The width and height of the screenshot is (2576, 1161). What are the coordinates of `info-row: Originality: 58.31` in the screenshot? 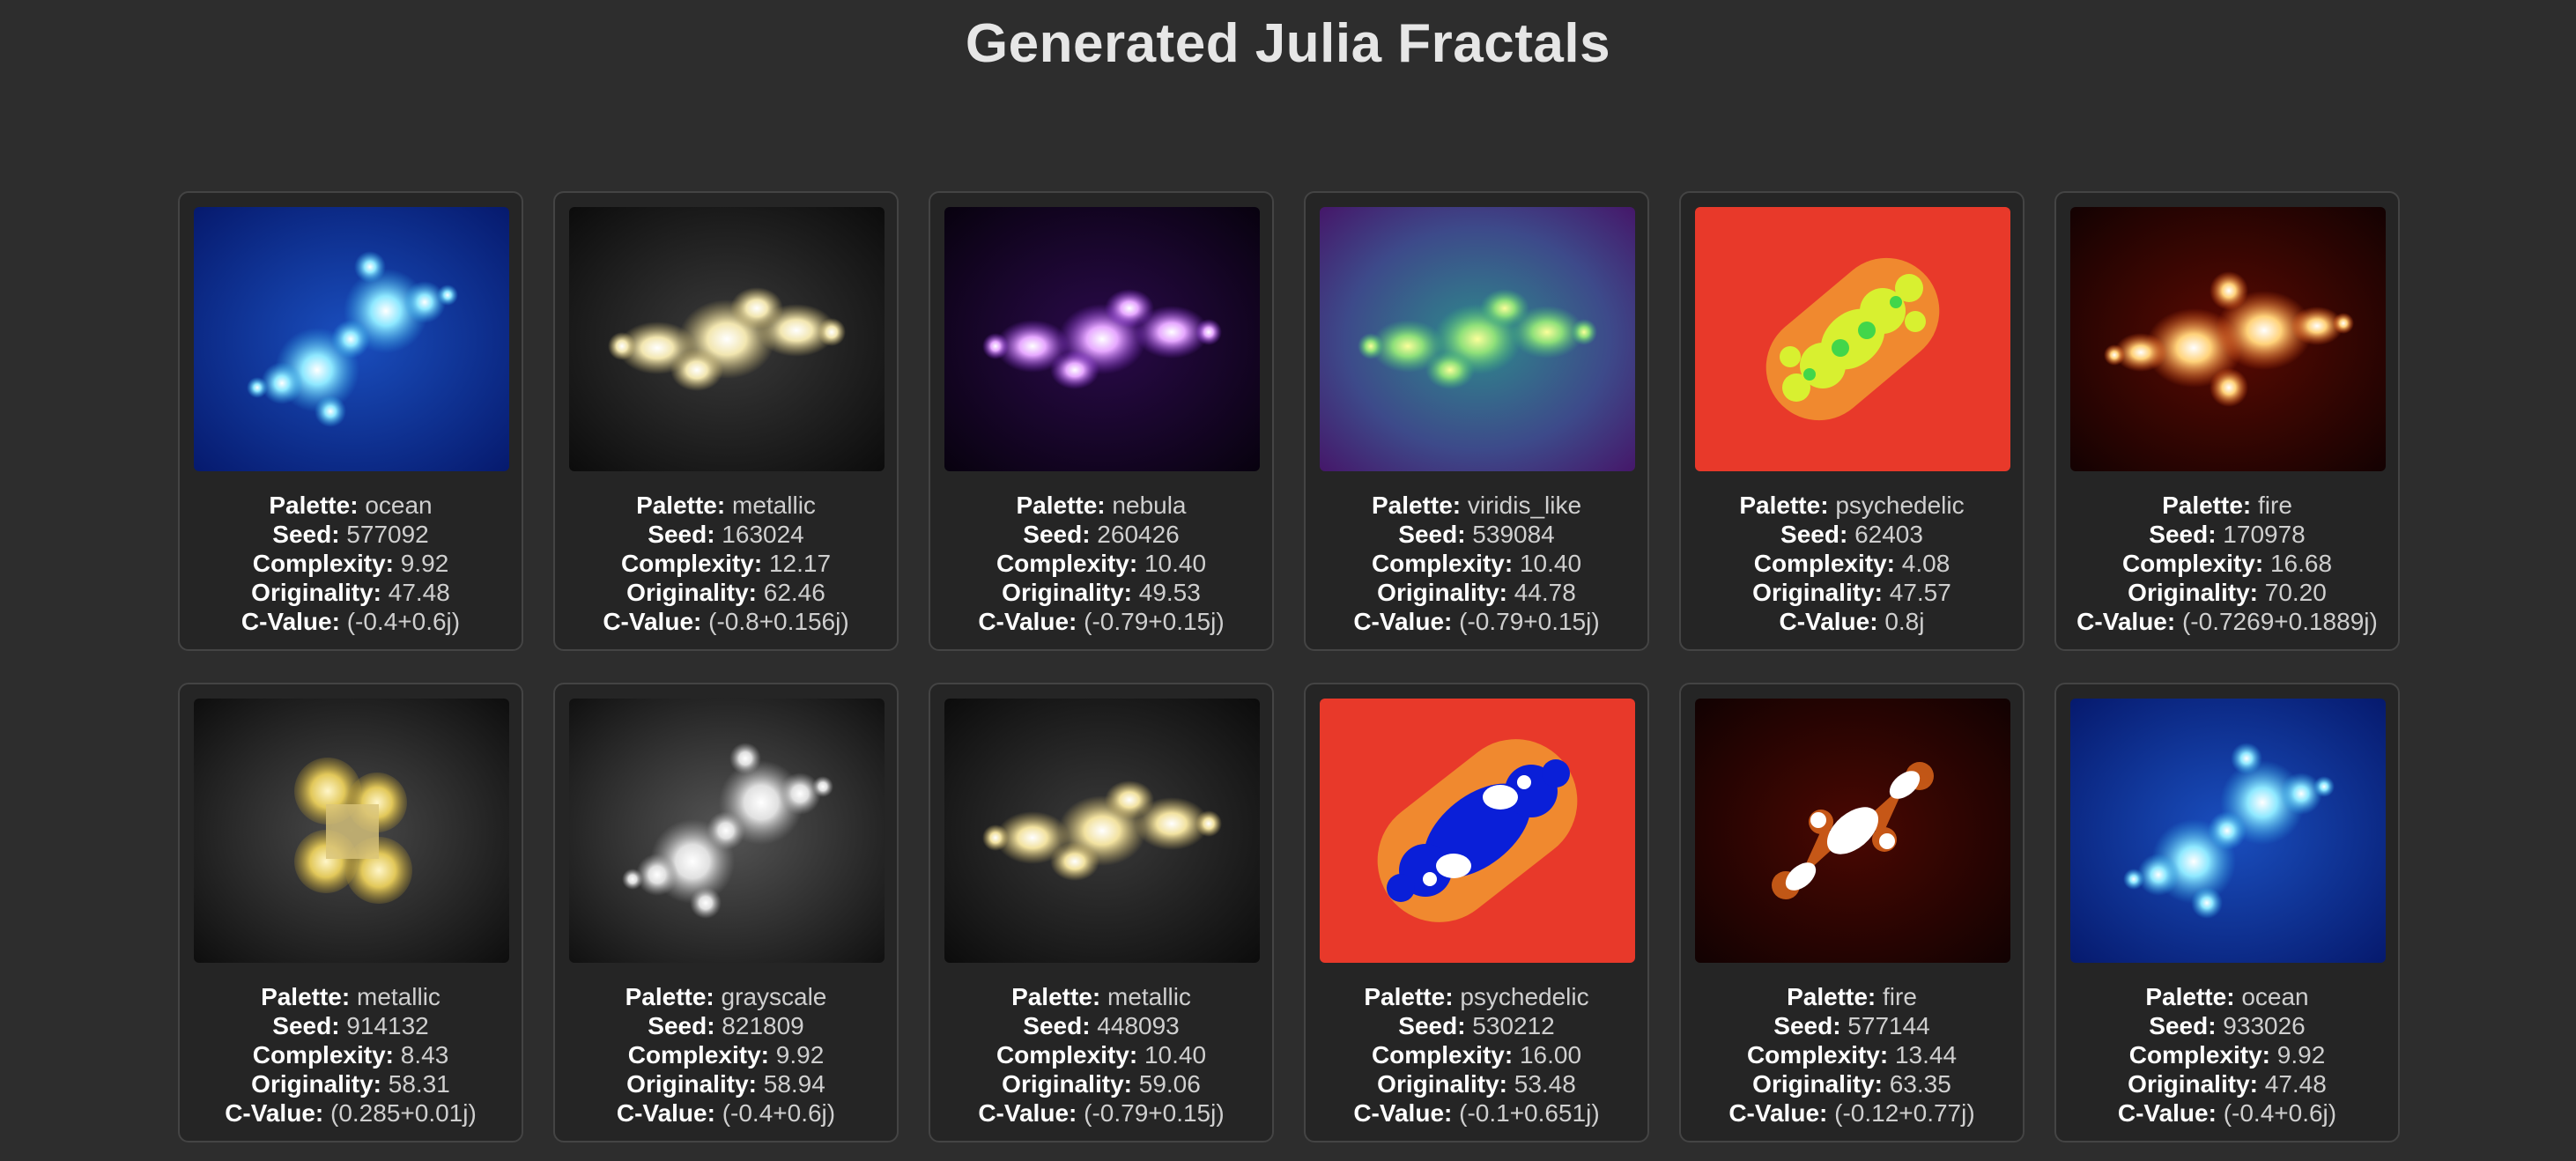 It's located at (351, 1083).